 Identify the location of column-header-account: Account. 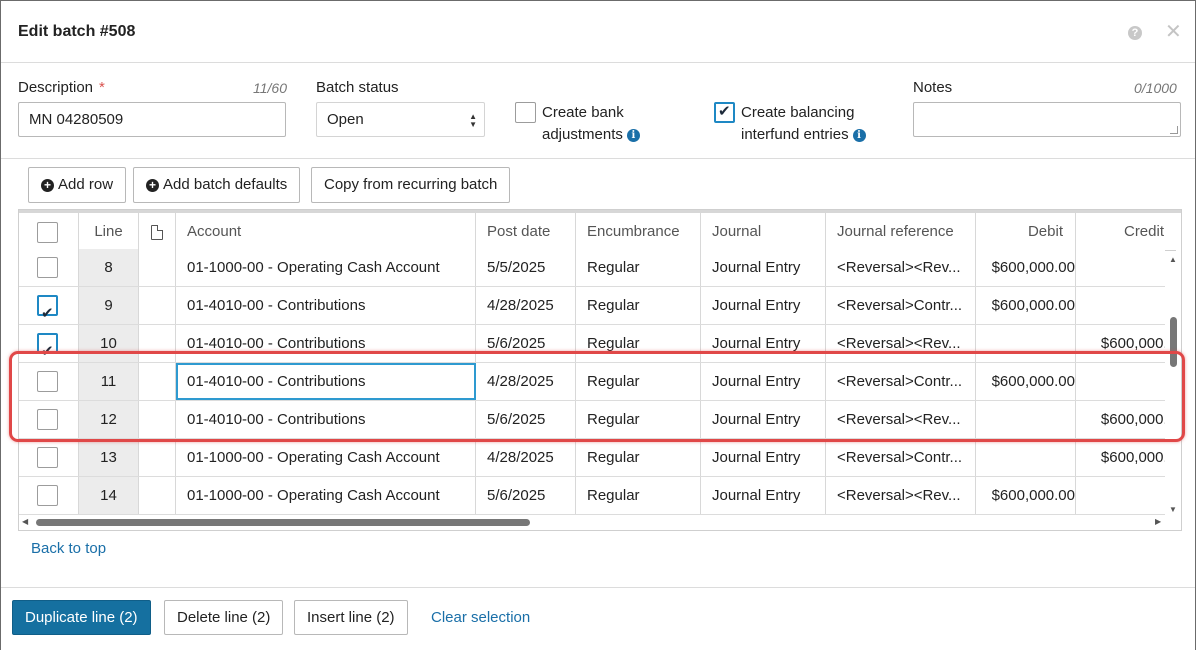
(326, 232).